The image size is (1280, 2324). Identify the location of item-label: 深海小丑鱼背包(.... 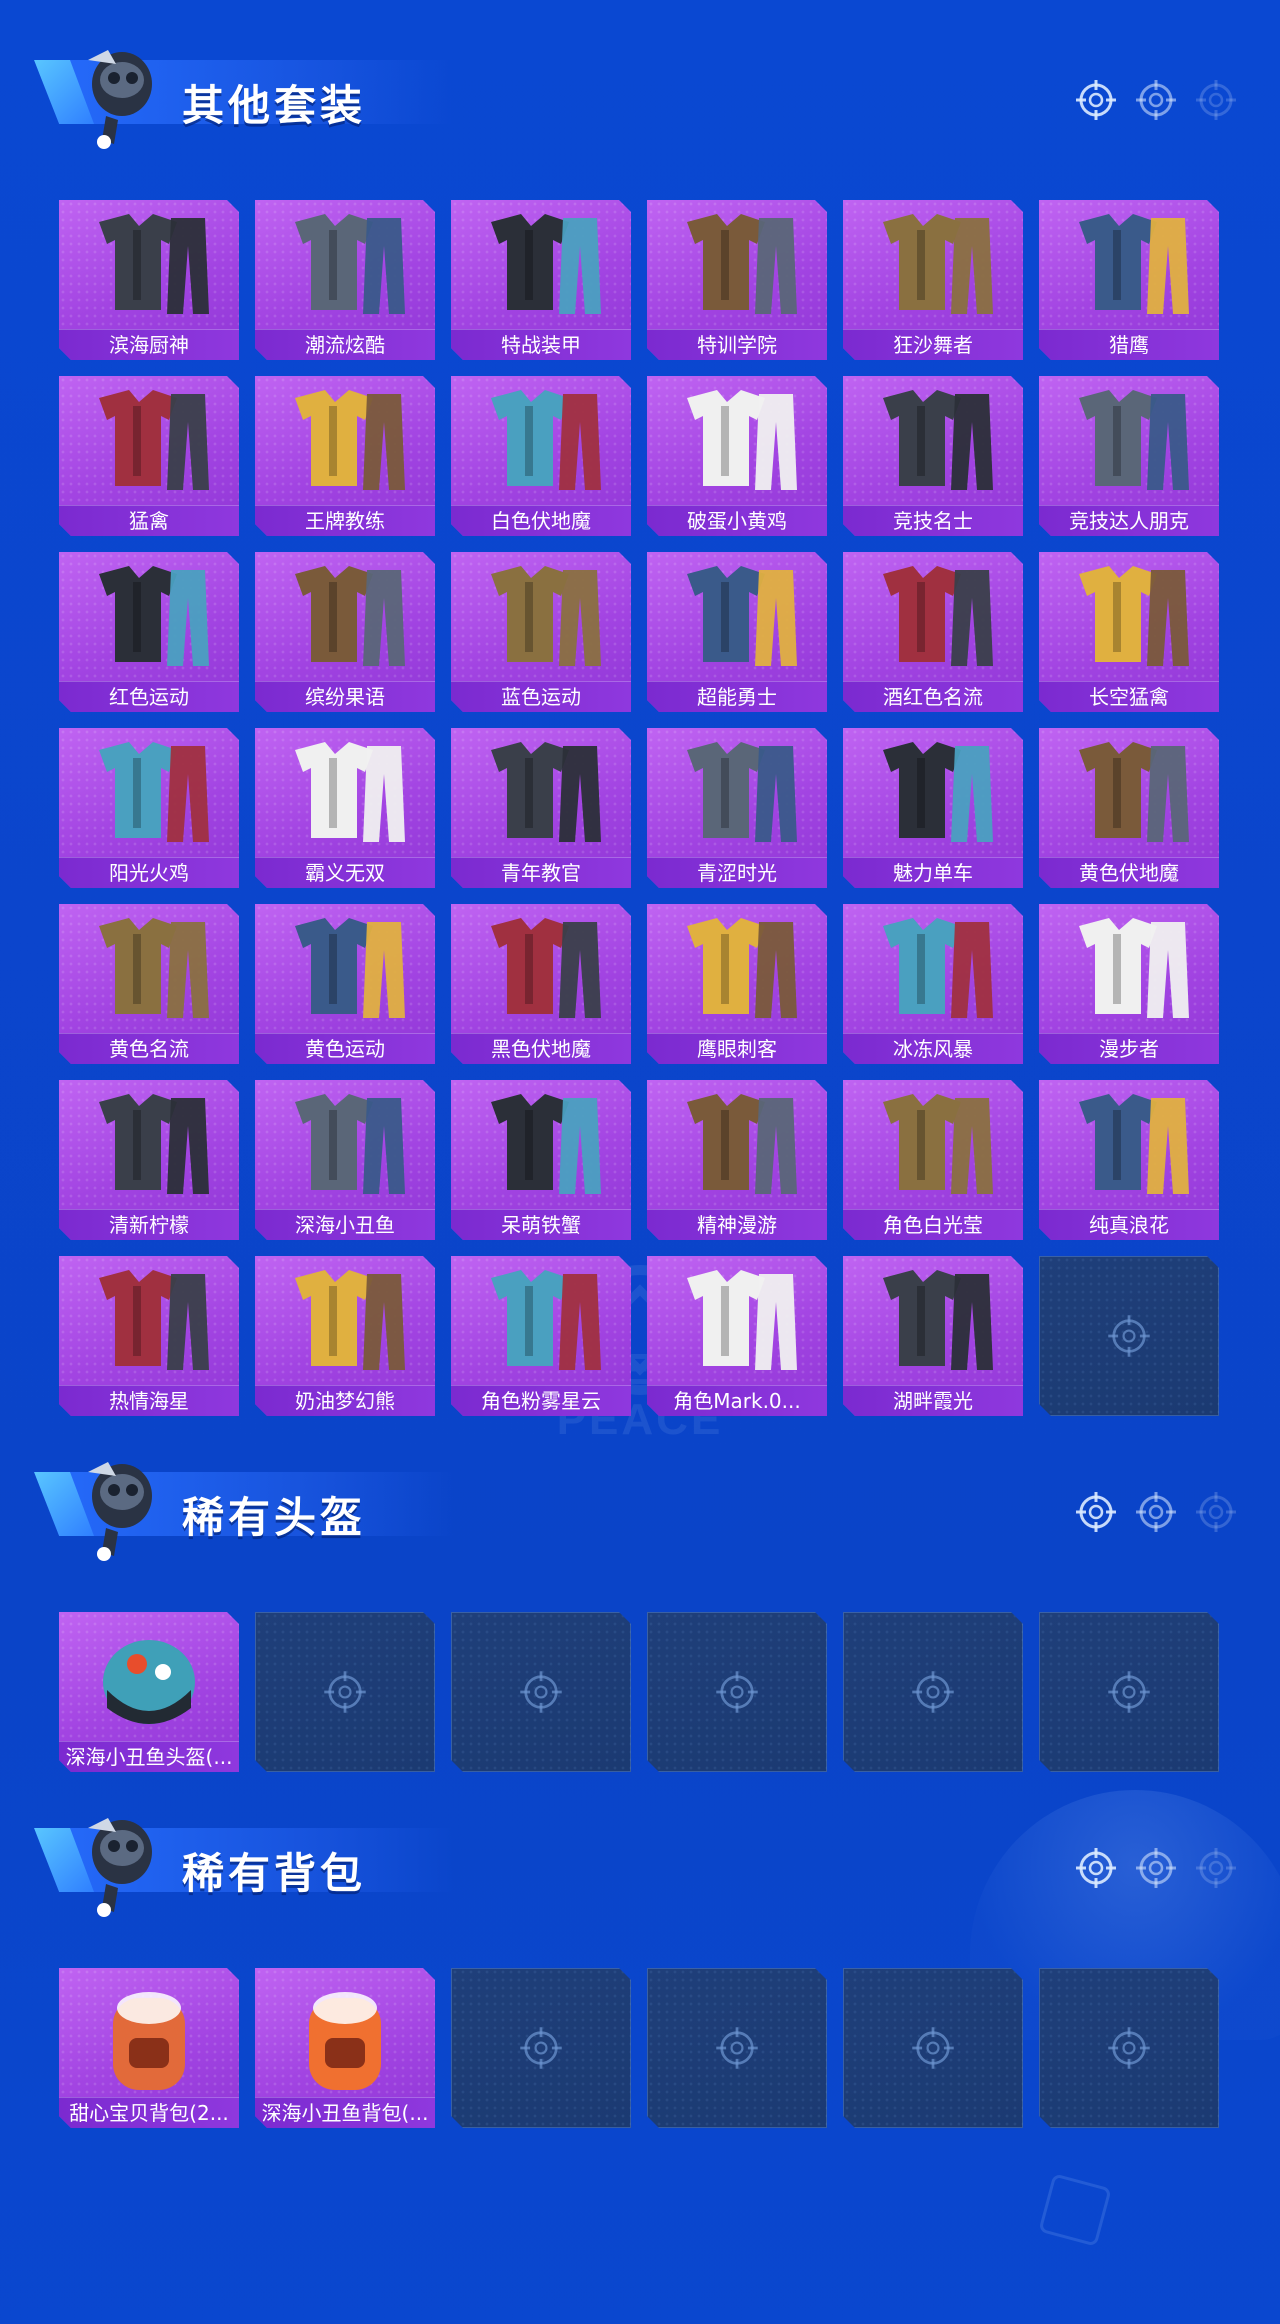
(345, 2112).